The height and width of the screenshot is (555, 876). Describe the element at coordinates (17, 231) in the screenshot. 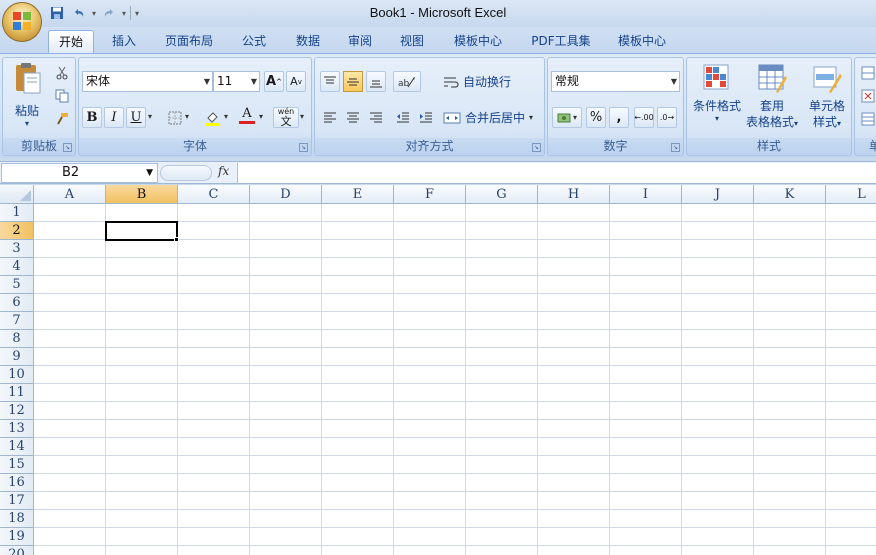

I see `row-header-2: 2` at that location.